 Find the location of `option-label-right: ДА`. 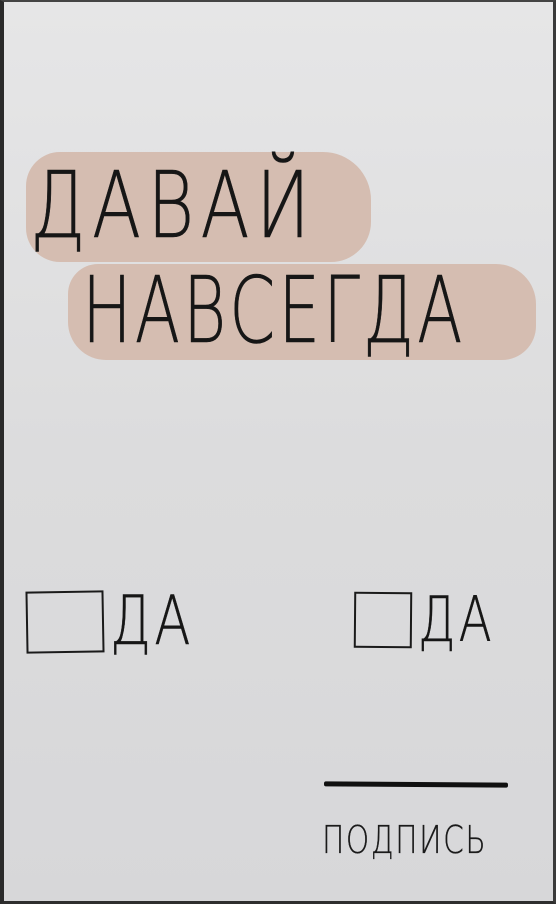

option-label-right: ДА is located at coordinates (456, 619).